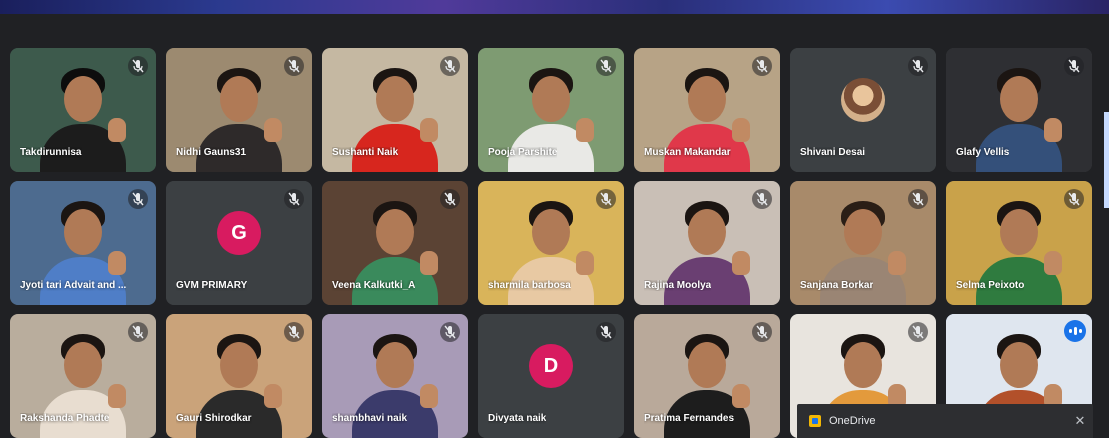  What do you see at coordinates (833, 152) in the screenshot?
I see `participant-name: Shivani Desai` at bounding box center [833, 152].